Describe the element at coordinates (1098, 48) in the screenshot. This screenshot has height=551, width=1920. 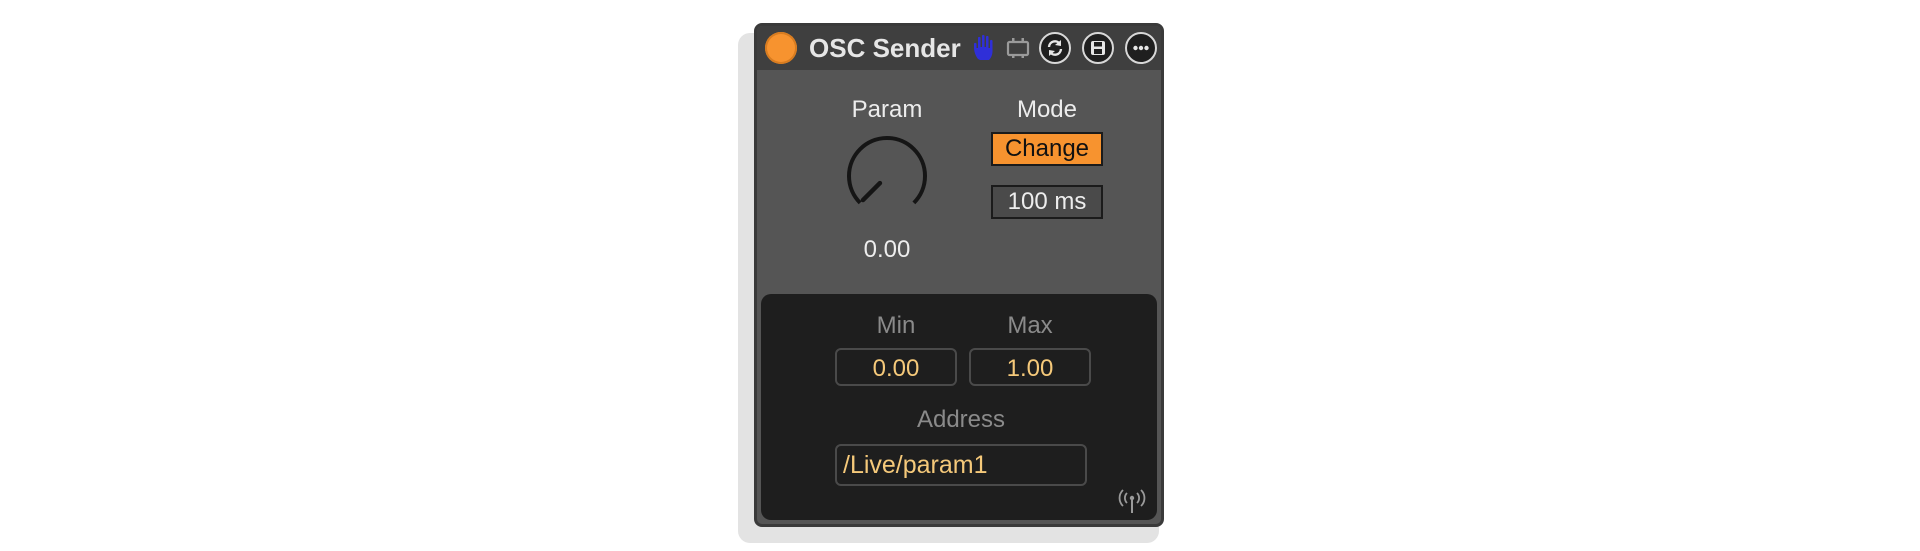
I see `save-icon` at that location.